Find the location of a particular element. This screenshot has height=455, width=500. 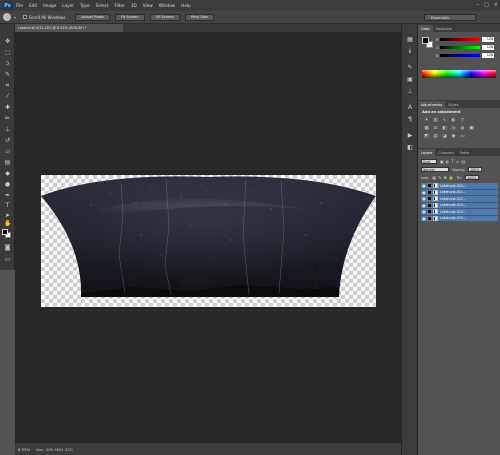

green-channel-row: G 128 is located at coordinates (467, 47).